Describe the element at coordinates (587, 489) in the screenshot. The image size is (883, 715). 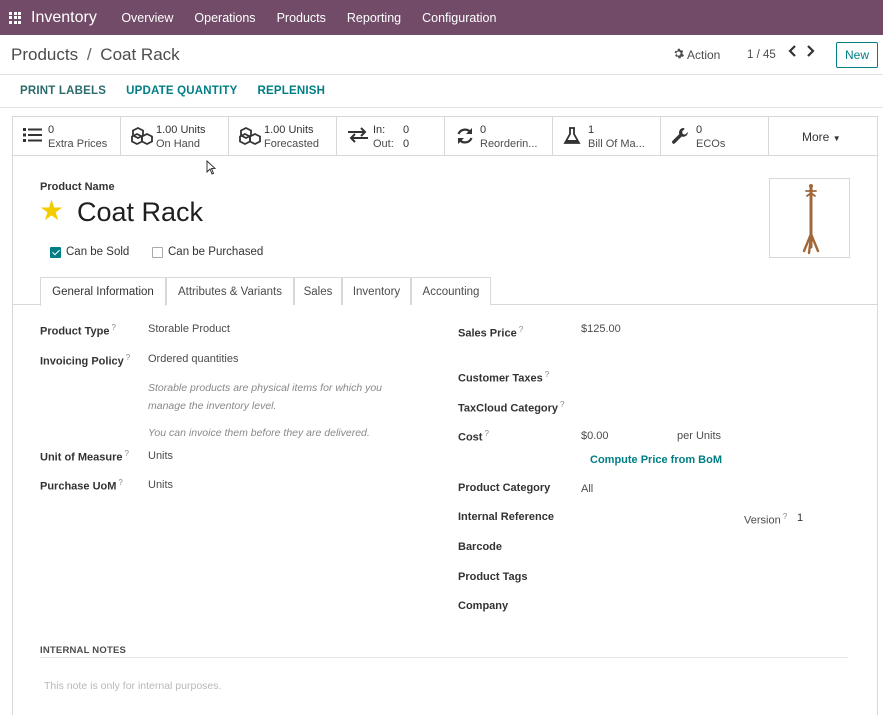
I see `product-category-field: All` at that location.